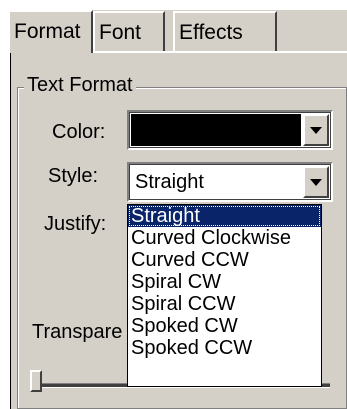 The width and height of the screenshot is (347, 409). What do you see at coordinates (211, 32) in the screenshot?
I see `tab-effects-label: Effects` at bounding box center [211, 32].